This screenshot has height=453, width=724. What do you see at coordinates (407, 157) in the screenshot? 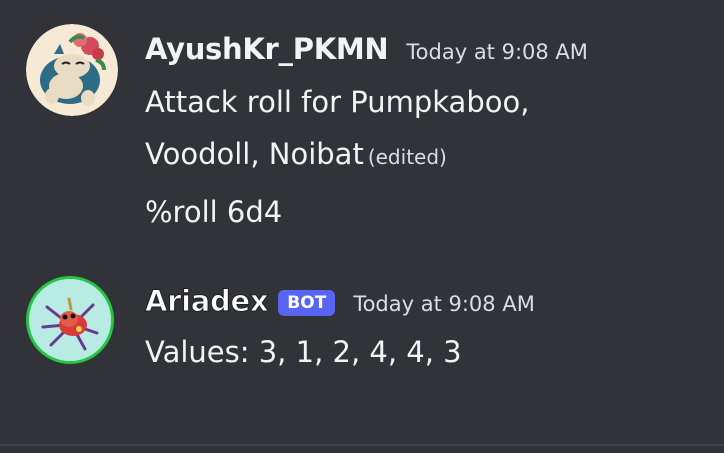
I see `edited-label: (edited)` at bounding box center [407, 157].